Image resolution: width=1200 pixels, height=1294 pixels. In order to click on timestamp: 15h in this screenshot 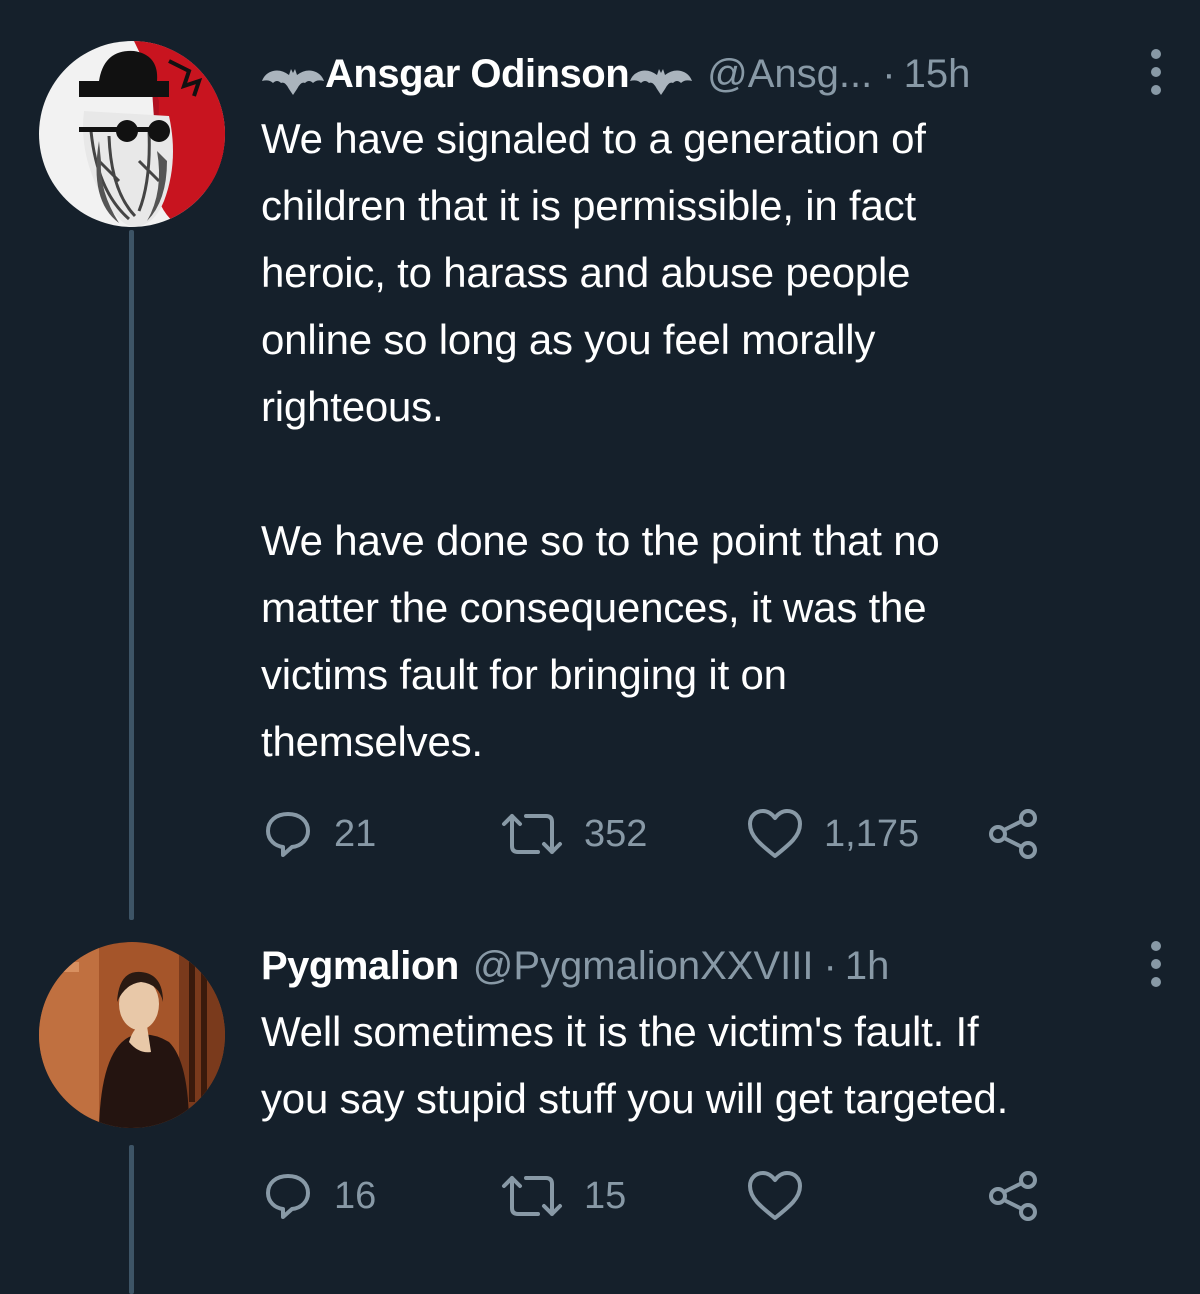, I will do `click(937, 74)`.